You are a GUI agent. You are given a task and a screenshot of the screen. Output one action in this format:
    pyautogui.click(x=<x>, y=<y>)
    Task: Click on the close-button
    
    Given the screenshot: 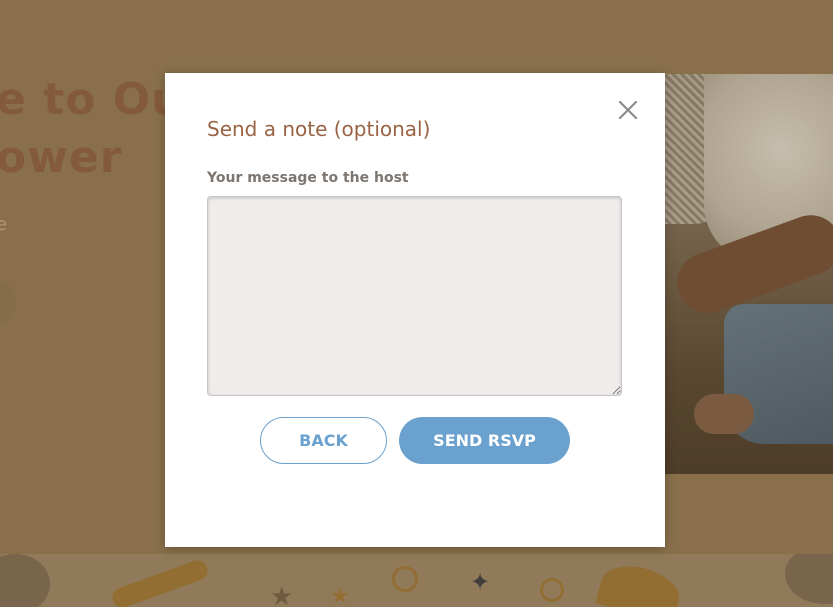 What is the action you would take?
    pyautogui.click(x=628, y=110)
    